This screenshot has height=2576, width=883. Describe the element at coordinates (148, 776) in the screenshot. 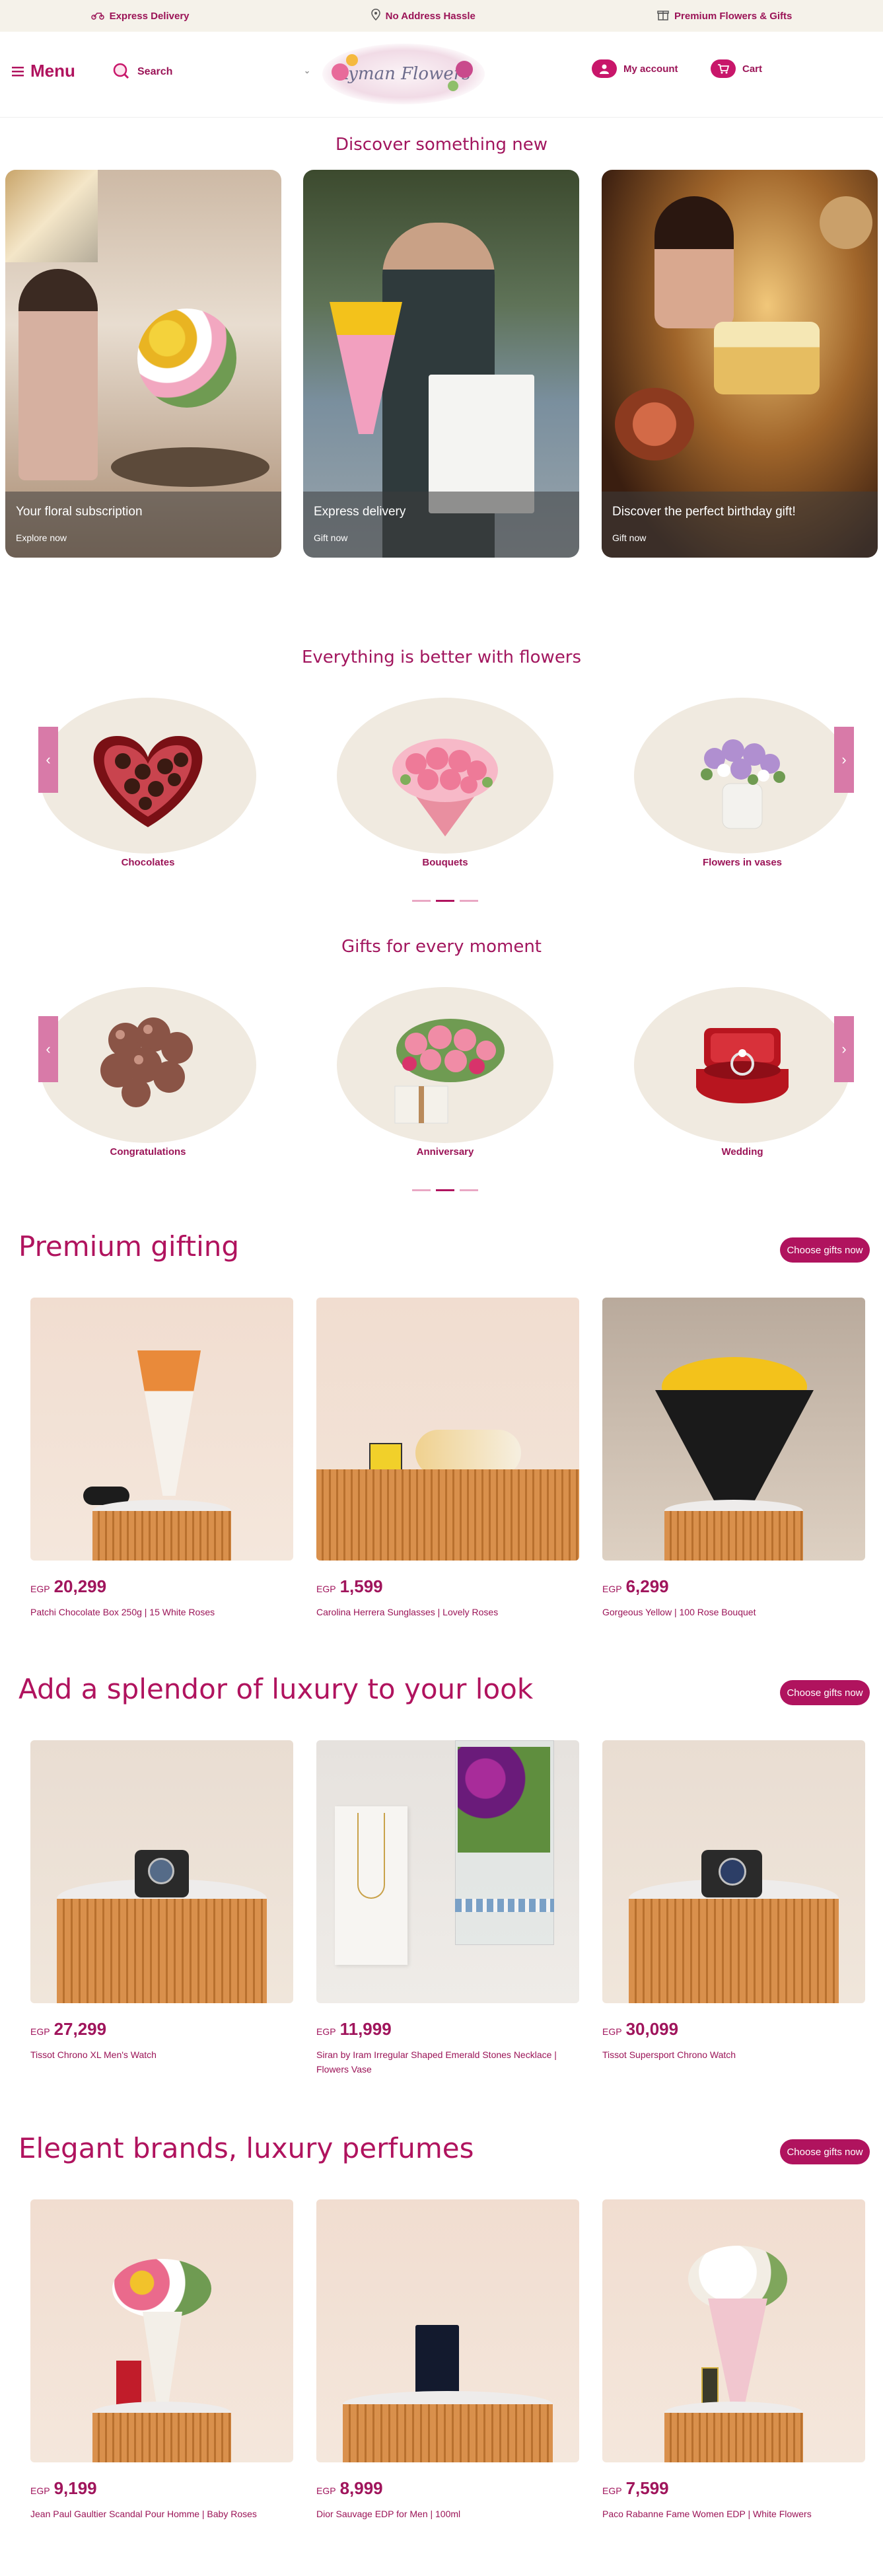

I see `category-chocolates` at that location.